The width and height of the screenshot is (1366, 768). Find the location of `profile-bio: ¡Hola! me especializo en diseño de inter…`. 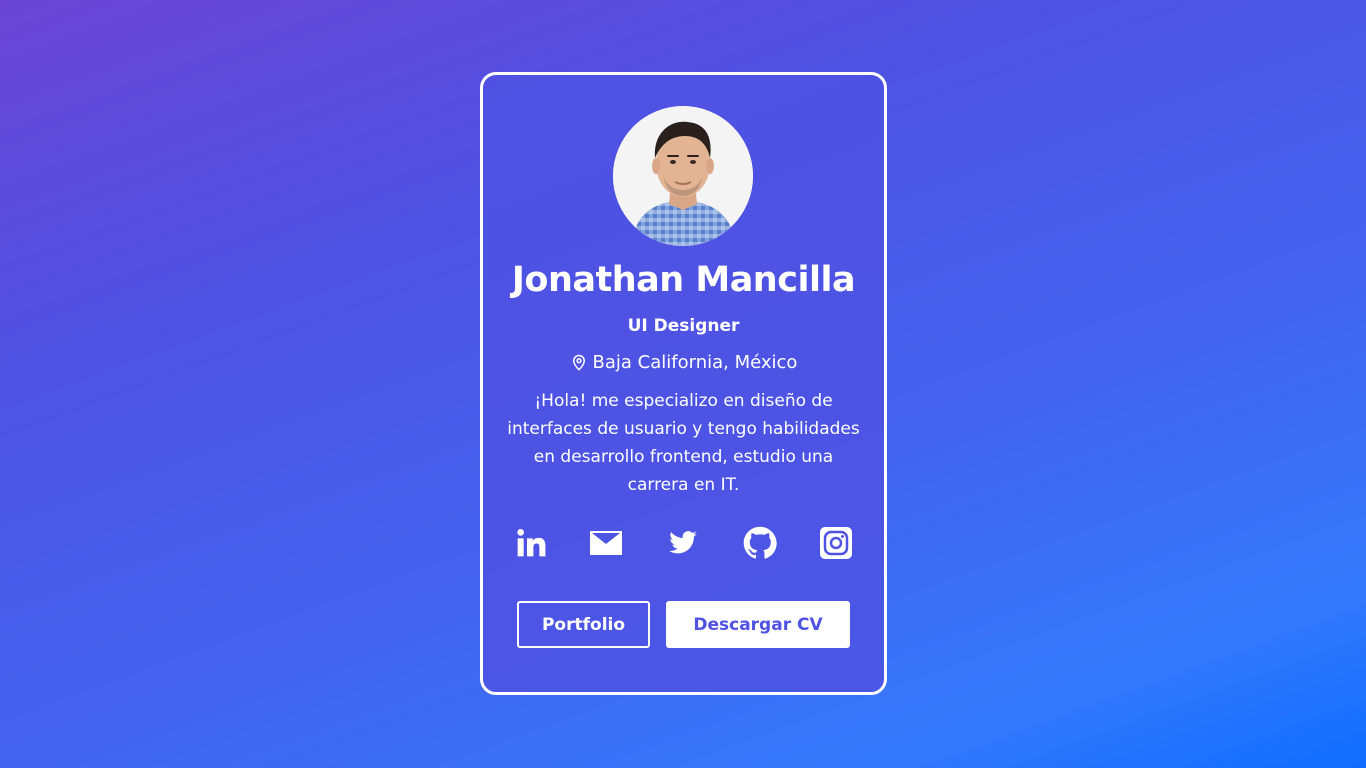

profile-bio: ¡Hola! me especializo en diseño de inter… is located at coordinates (683, 443).